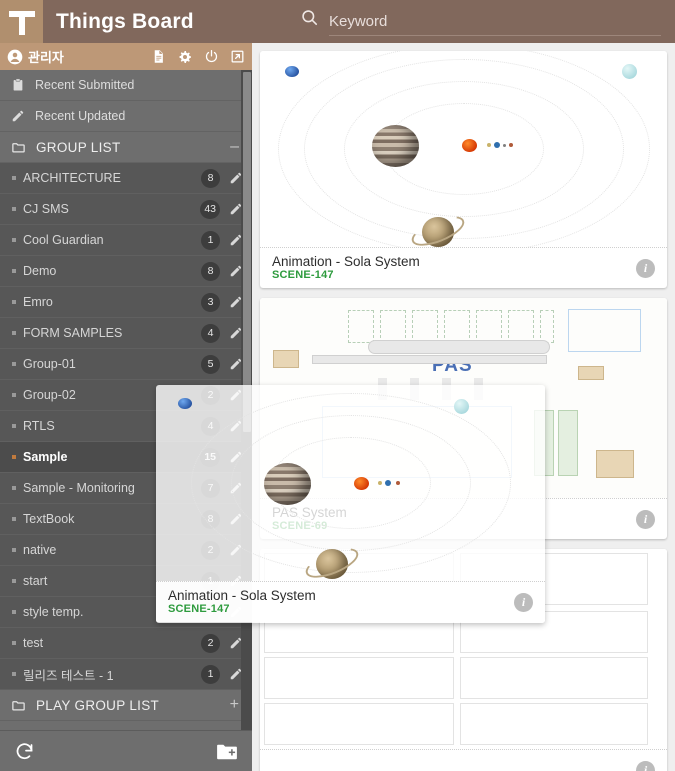 This screenshot has height=771, width=675. What do you see at coordinates (126, 674) in the screenshot?
I see `group-list-item: 릴리즈 테스트 - 1 1` at bounding box center [126, 674].